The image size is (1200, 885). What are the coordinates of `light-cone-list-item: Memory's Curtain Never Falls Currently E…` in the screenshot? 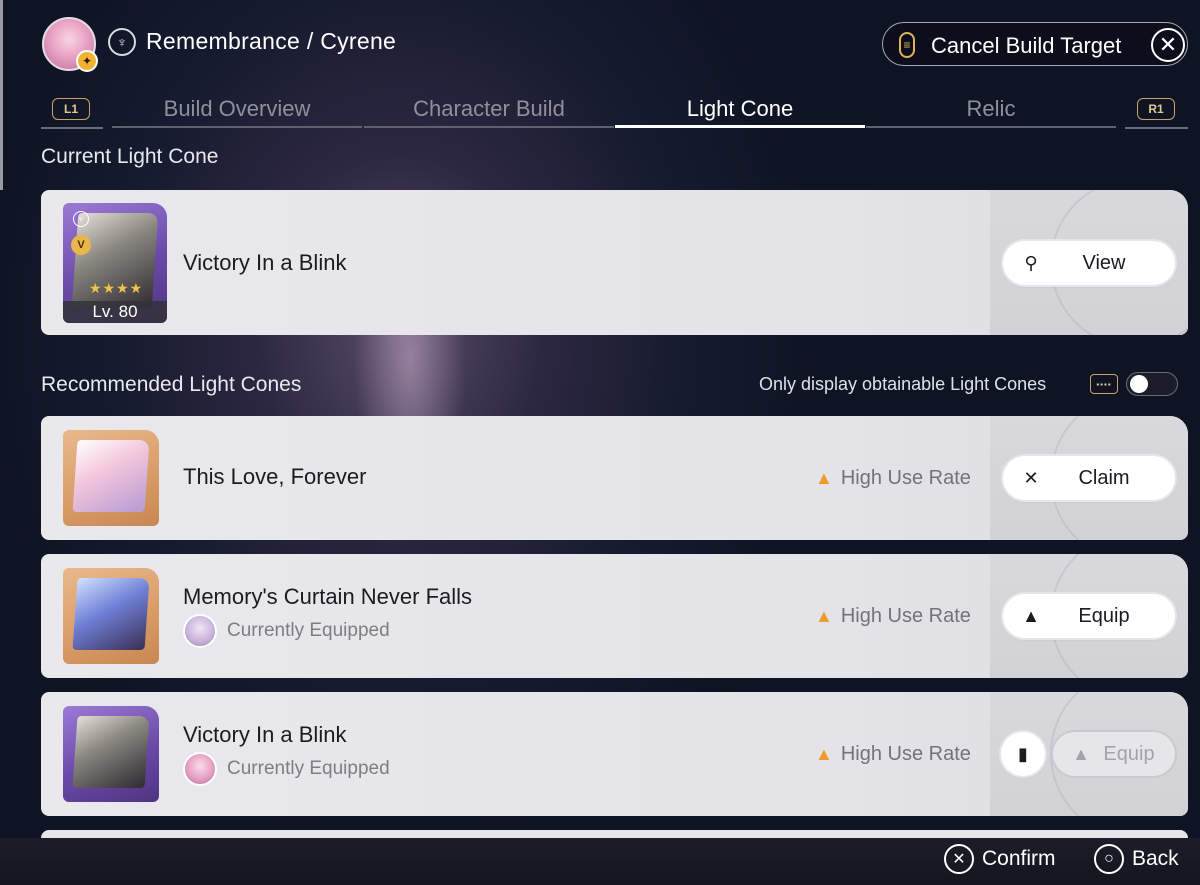 It's located at (614, 616).